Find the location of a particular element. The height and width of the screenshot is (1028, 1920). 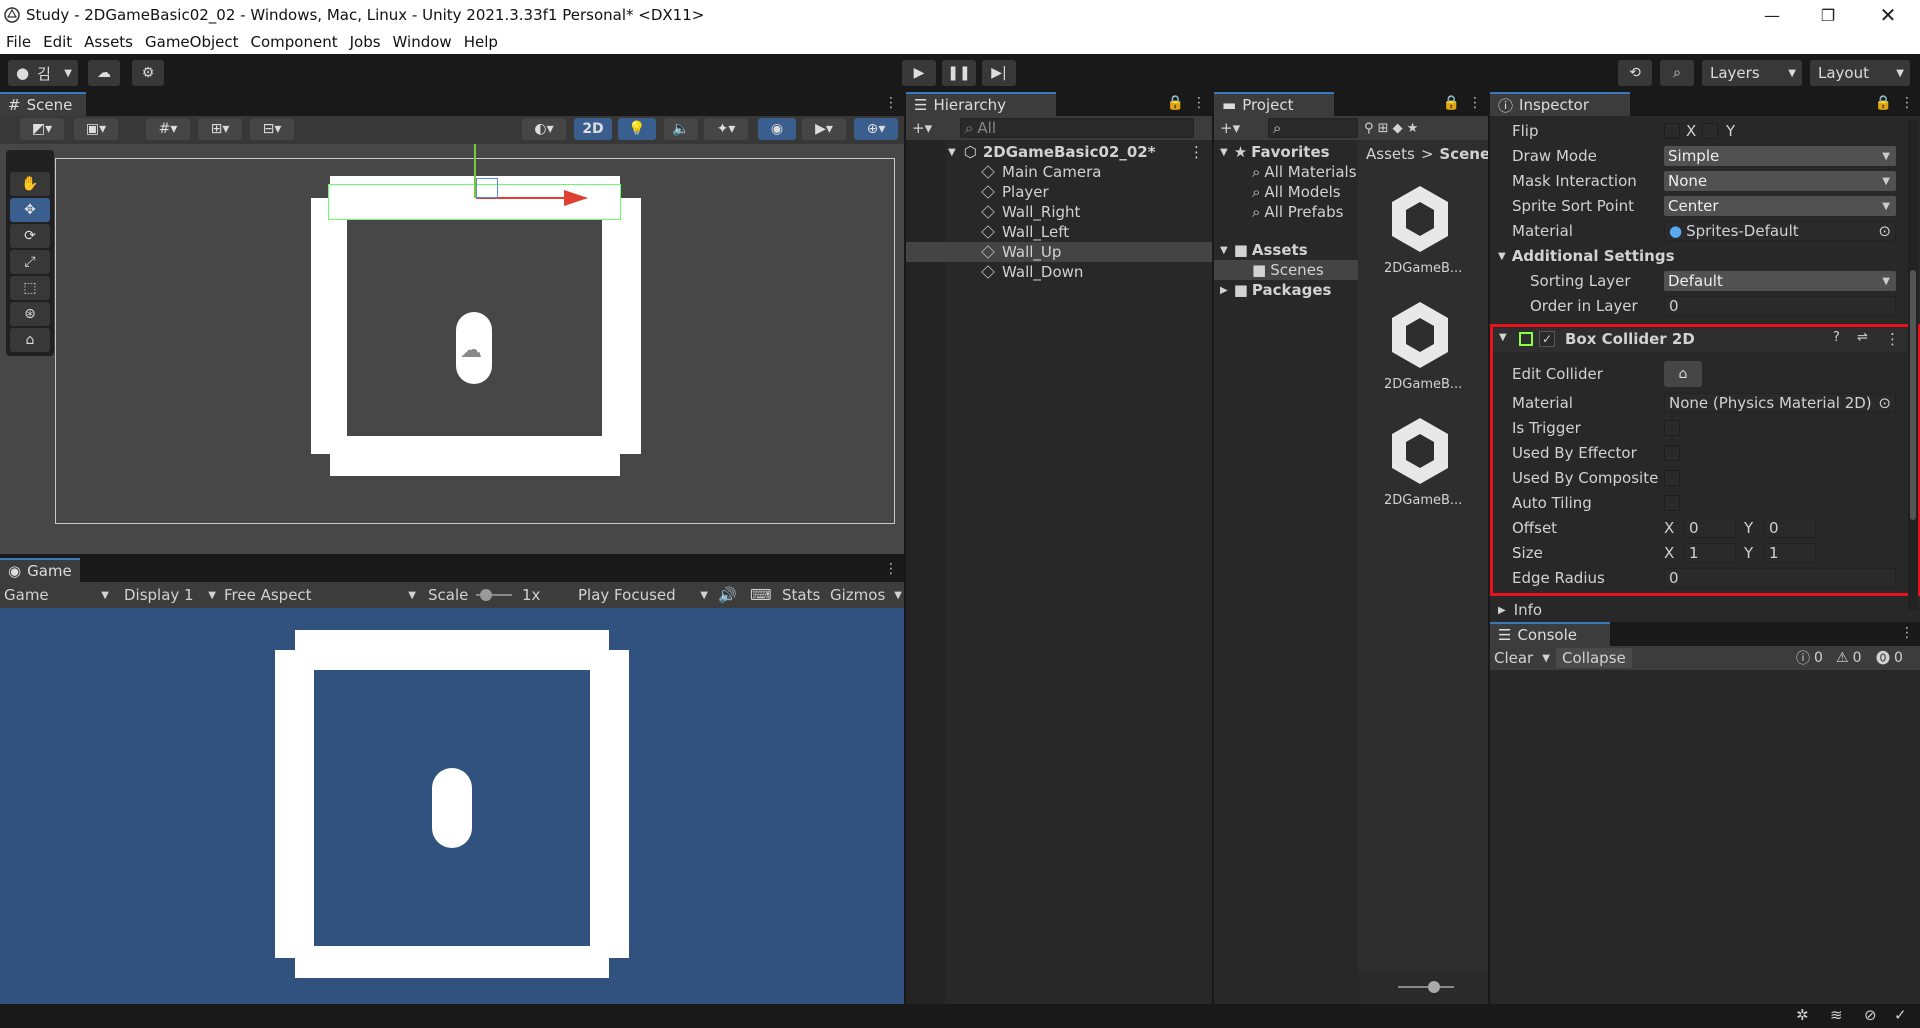

log-count-button: ⓘ 0 is located at coordinates (1809, 658).